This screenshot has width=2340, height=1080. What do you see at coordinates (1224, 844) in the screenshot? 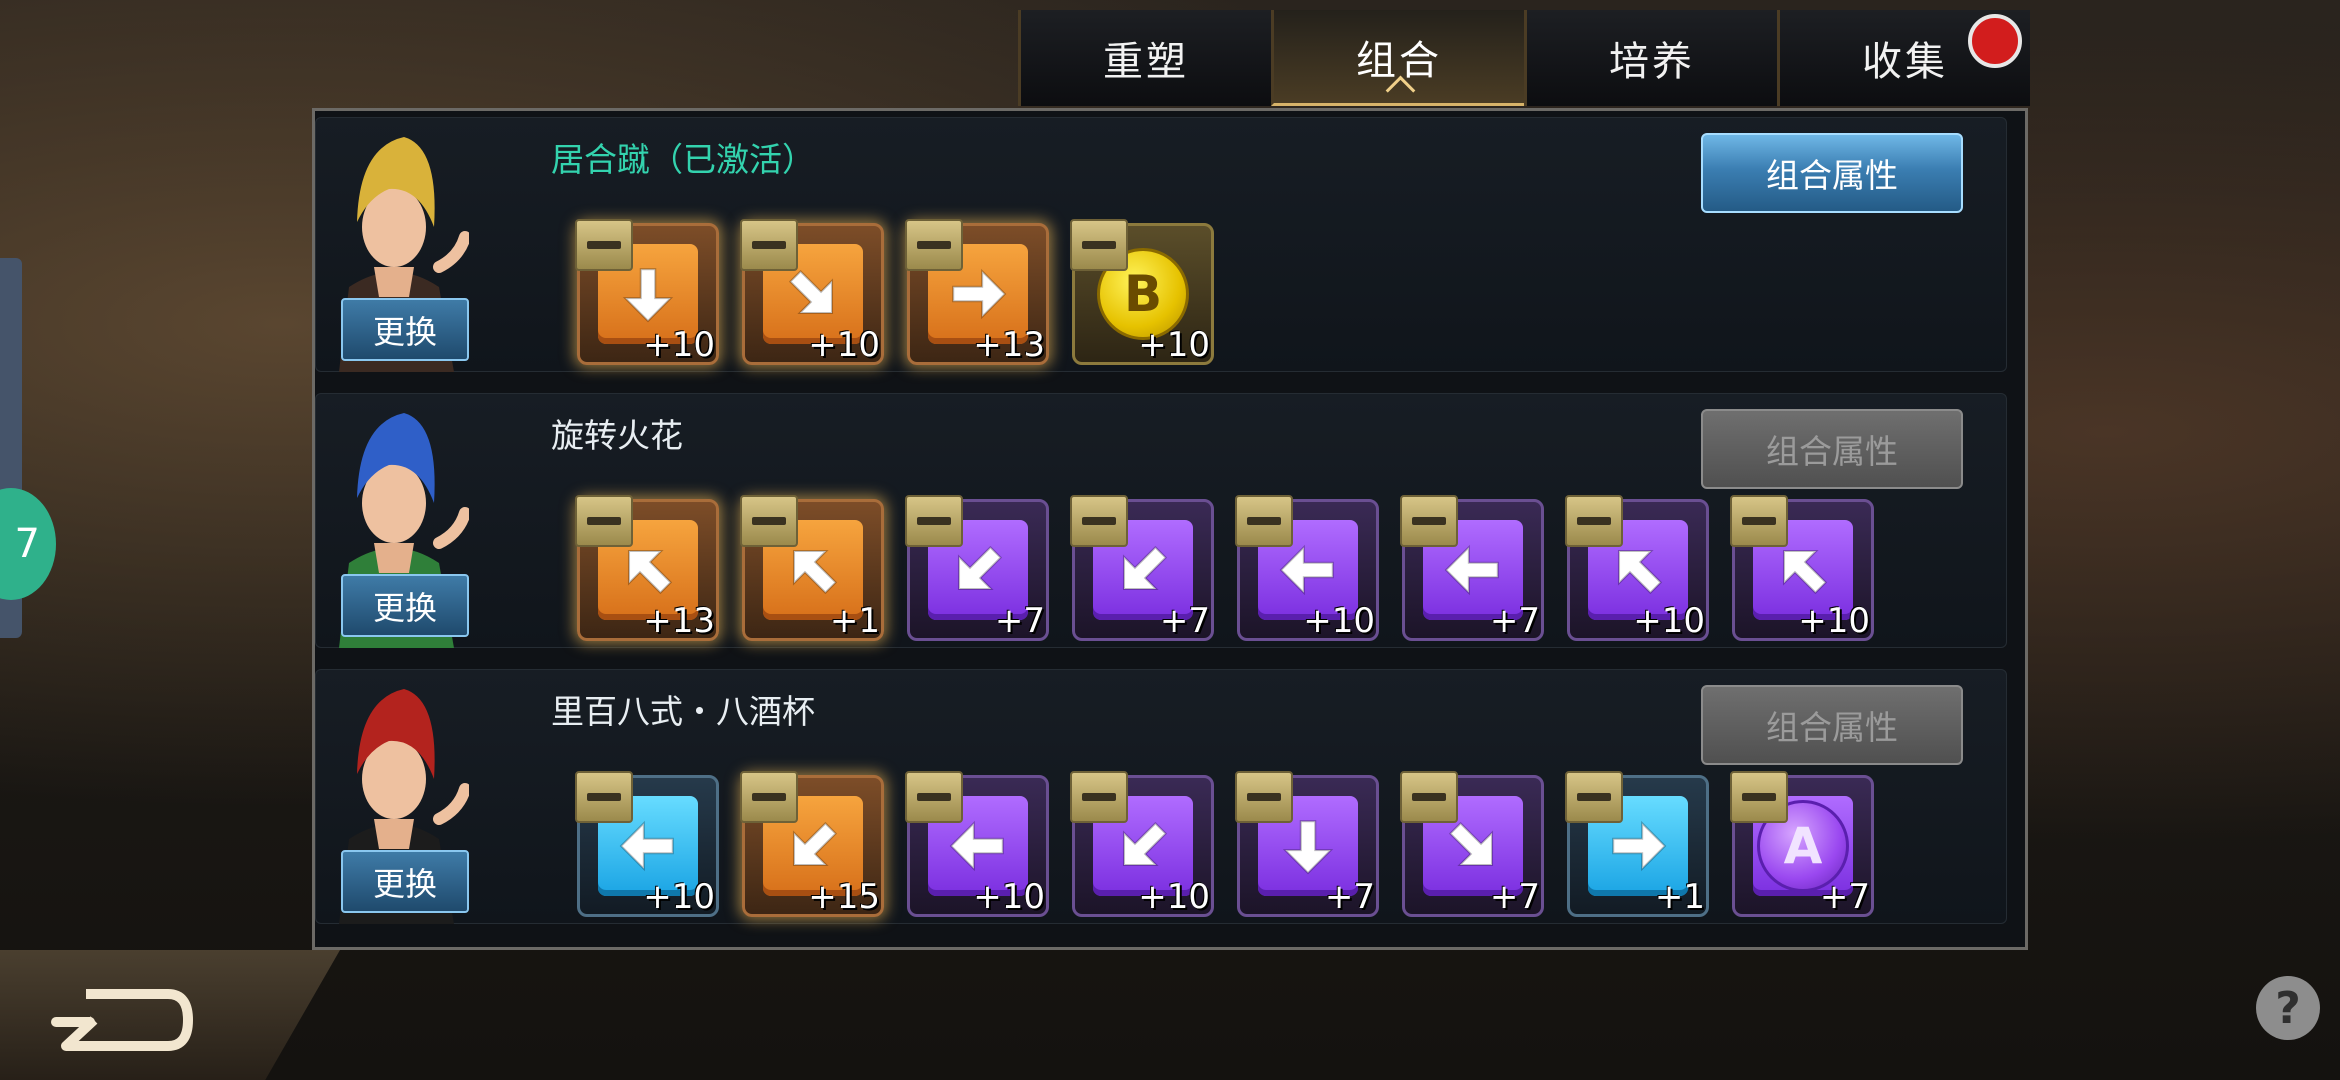
I see `move-slot-list: +10 +15 +10 +10 +7 +7 +1 A +7` at bounding box center [1224, 844].